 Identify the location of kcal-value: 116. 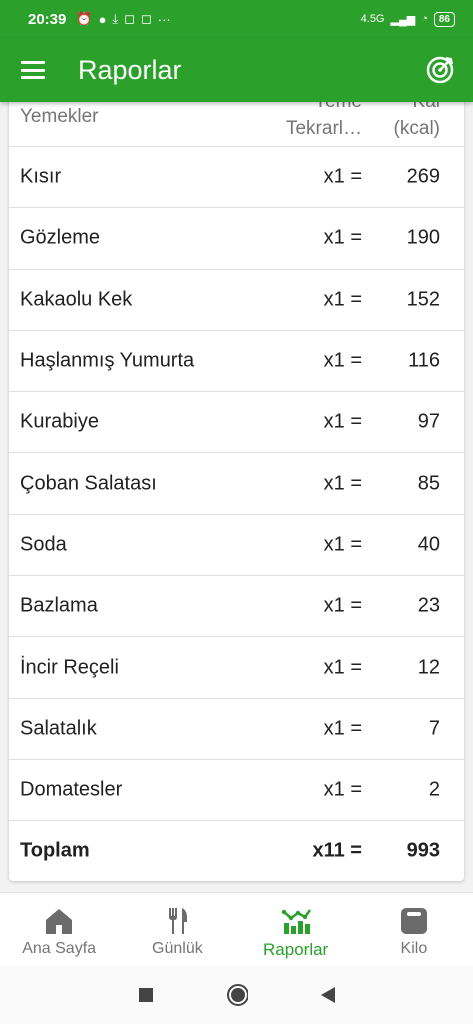
(424, 360).